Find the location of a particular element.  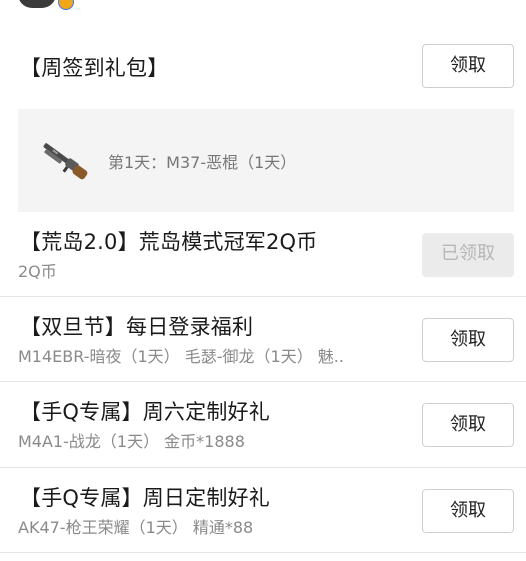

weekly-gift-title: 【周签到礼包】 is located at coordinates (94, 68).